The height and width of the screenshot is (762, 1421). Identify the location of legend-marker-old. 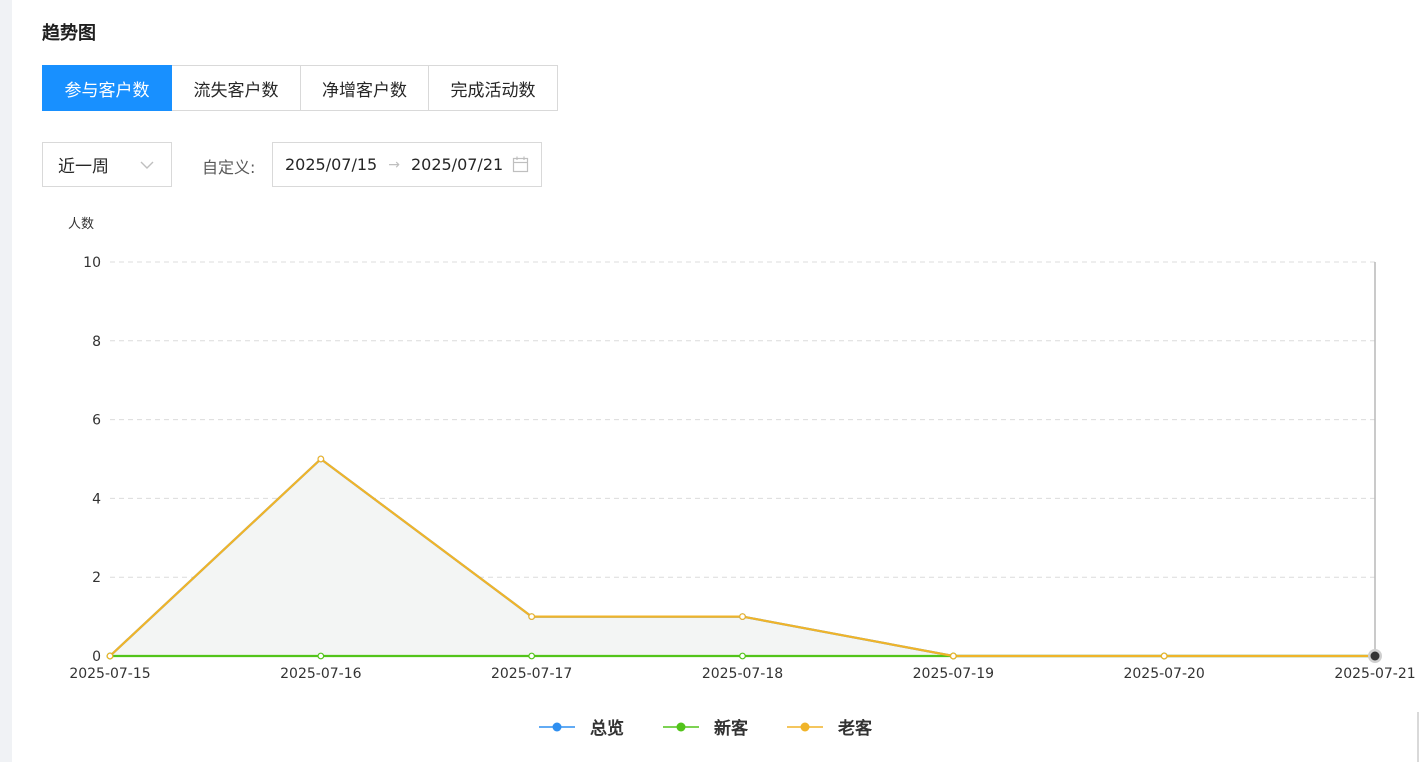
(805, 726).